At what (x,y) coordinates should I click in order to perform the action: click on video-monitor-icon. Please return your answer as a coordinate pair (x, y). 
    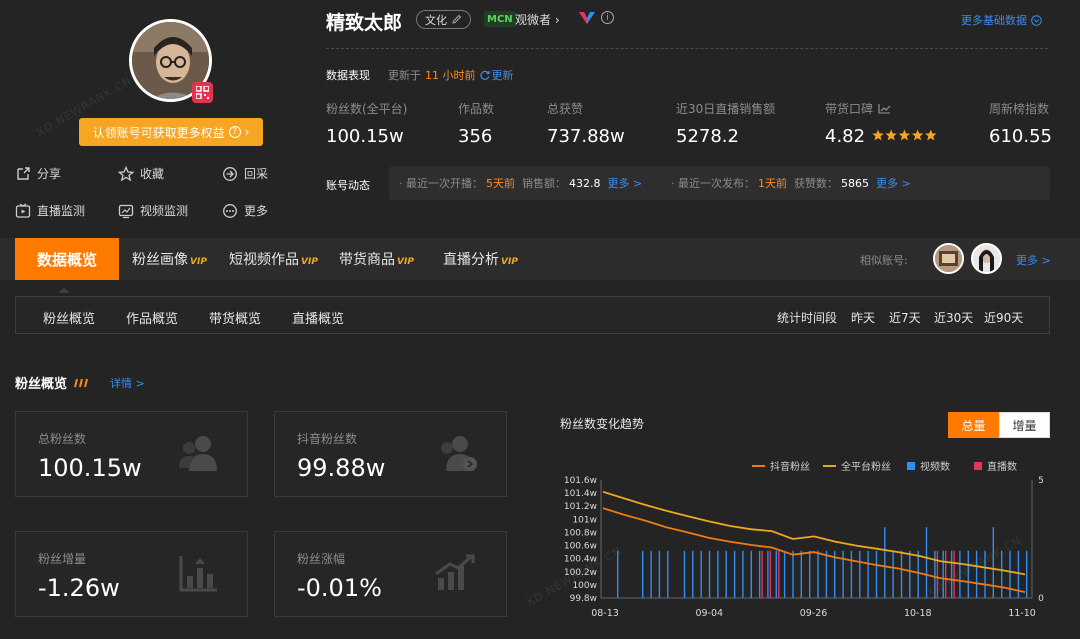
    Looking at the image, I should click on (126, 211).